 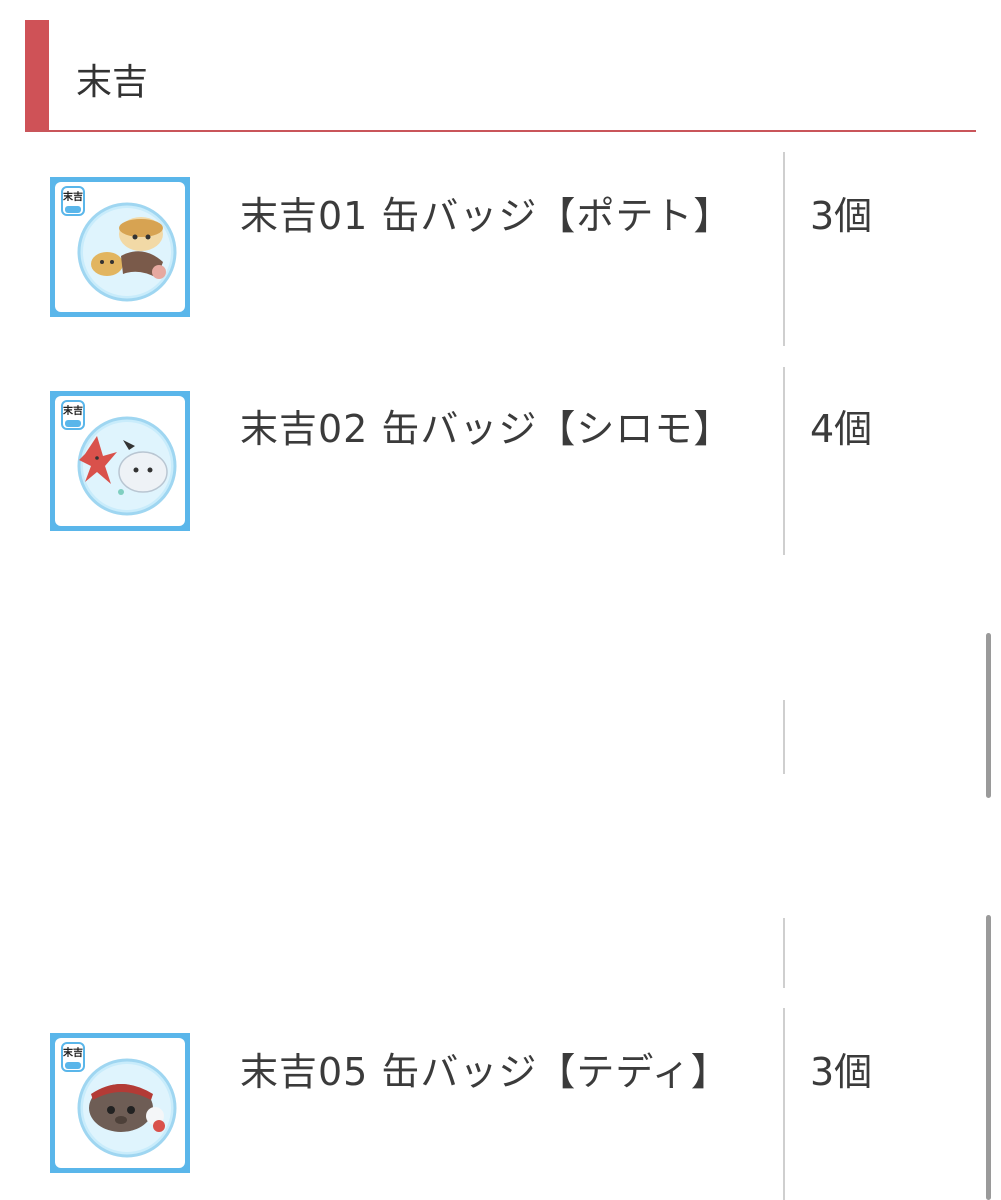 What do you see at coordinates (37, 75) in the screenshot?
I see `section-accent-bar` at bounding box center [37, 75].